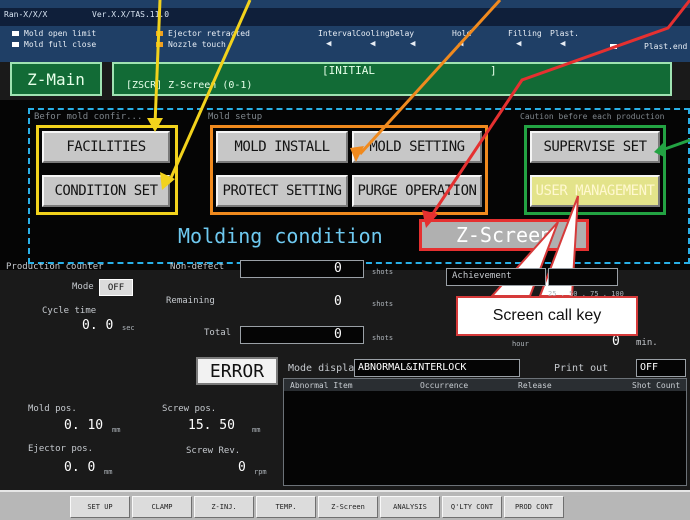 Image resolution: width=690 pixels, height=520 pixels. I want to click on ejector-pos-label: Ejector pos., so click(61, 449).